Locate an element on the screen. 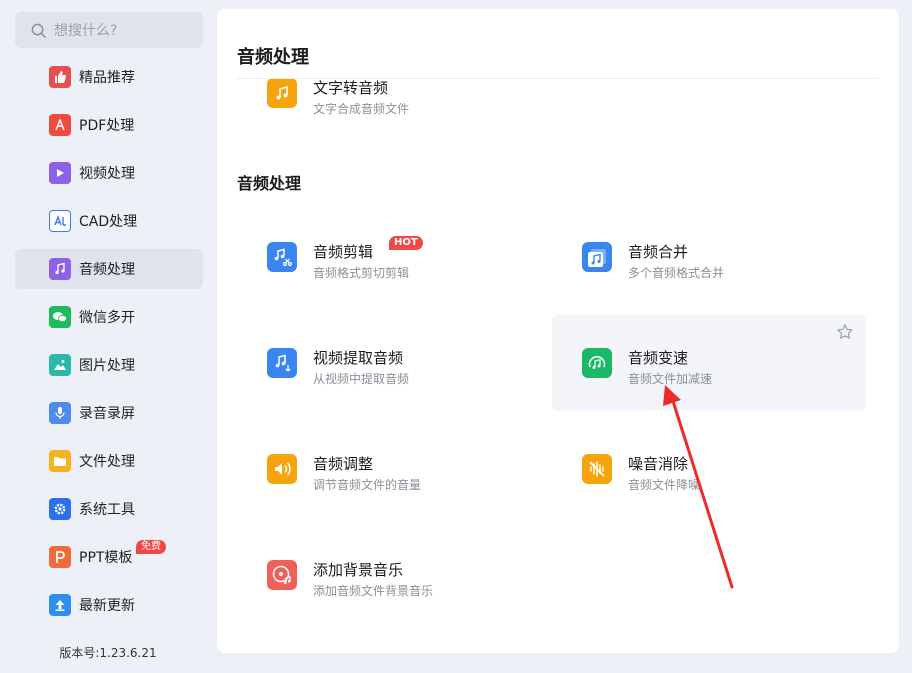 The height and width of the screenshot is (673, 912). sidebar-item-file: 文件处理 is located at coordinates (109, 461).